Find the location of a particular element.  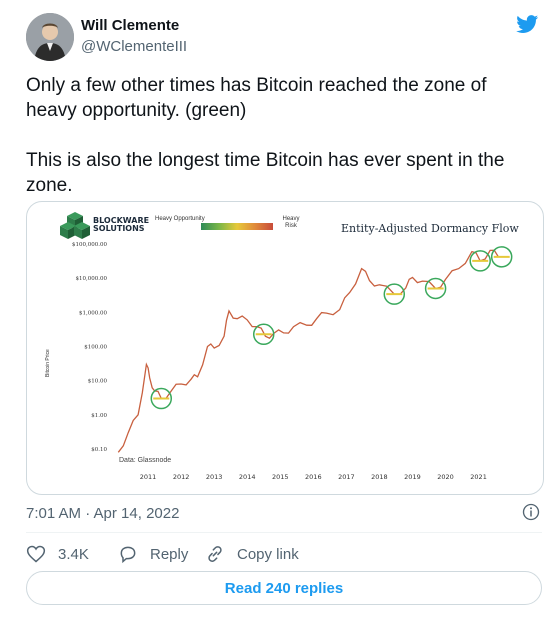

logo-text: BLOCKWARE SOLUTIONS is located at coordinates (121, 225).